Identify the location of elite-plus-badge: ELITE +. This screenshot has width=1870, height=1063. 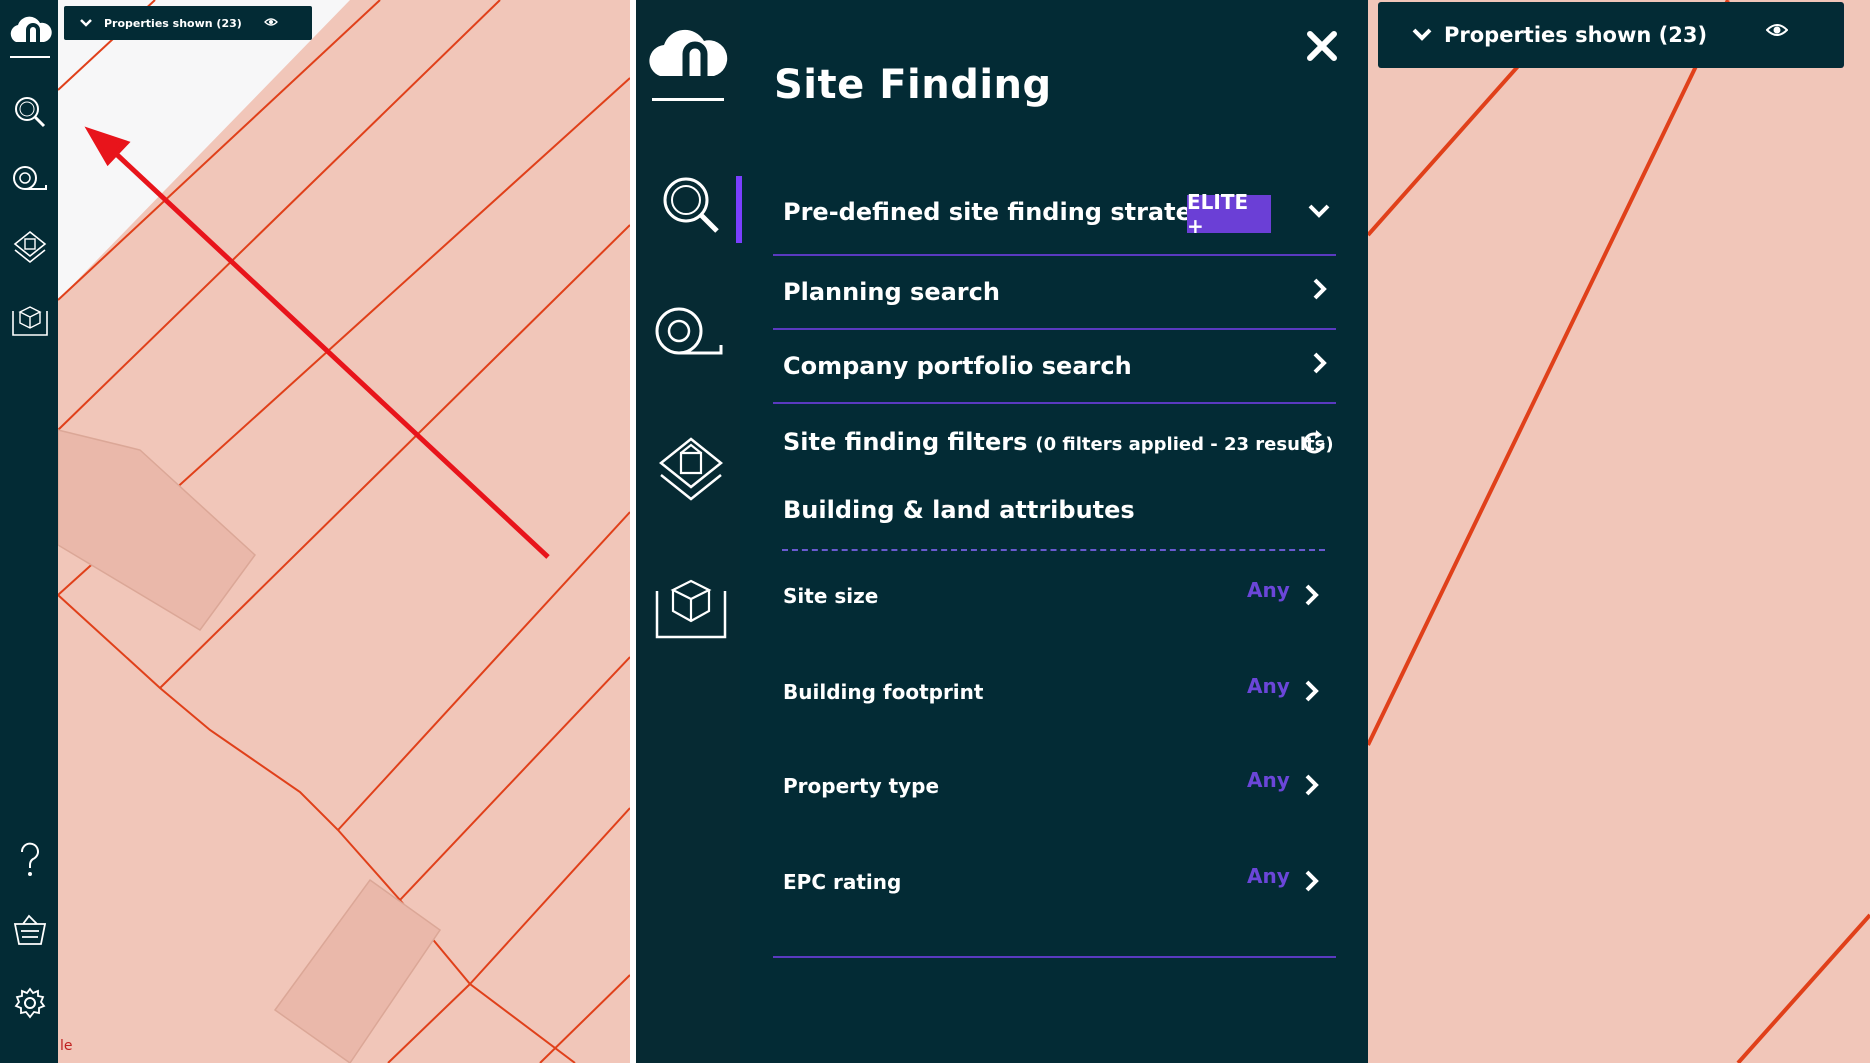
(1229, 214).